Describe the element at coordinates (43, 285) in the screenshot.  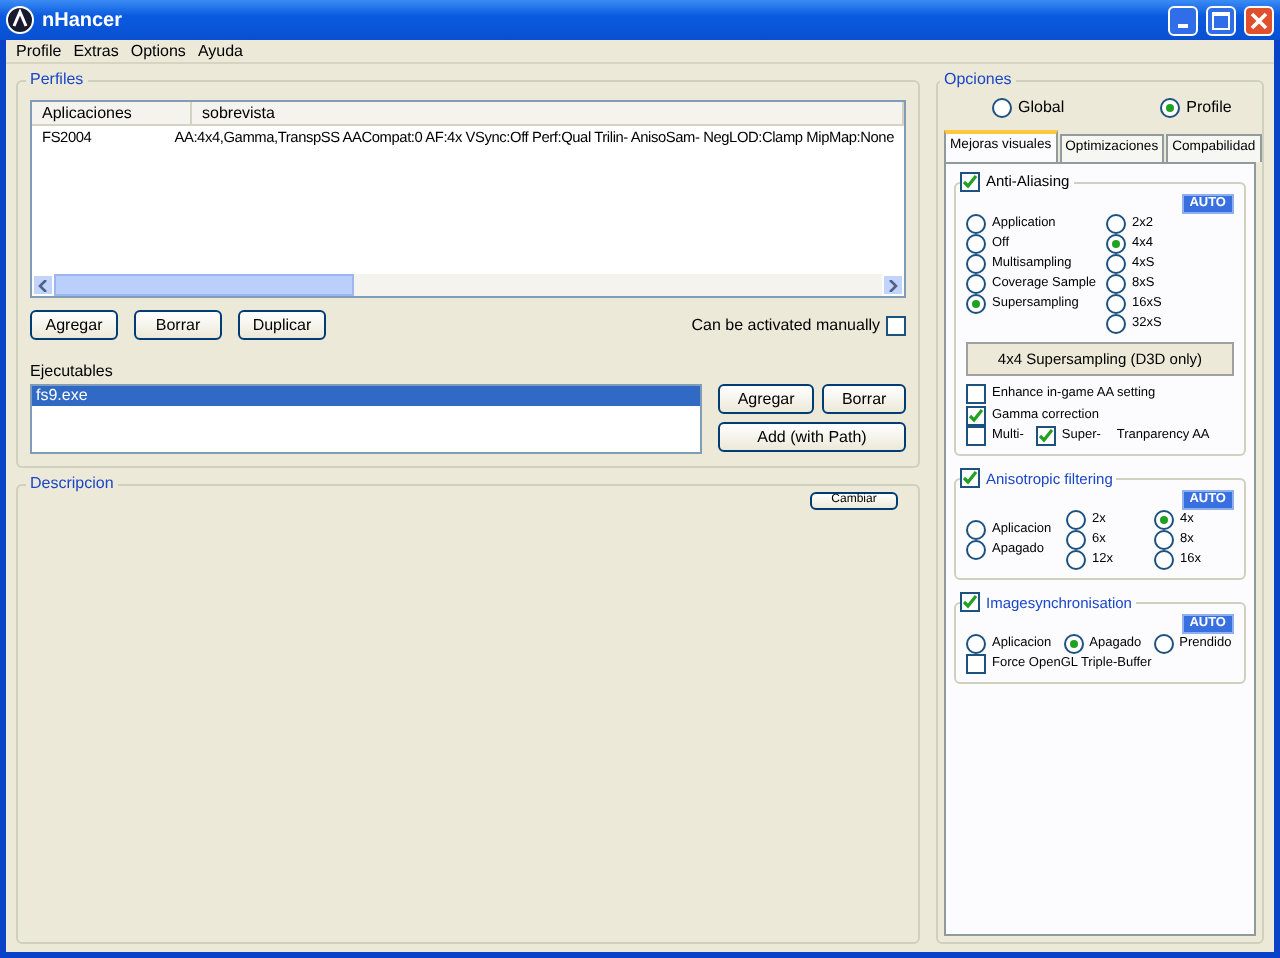
I see `scroll-left-icon` at that location.